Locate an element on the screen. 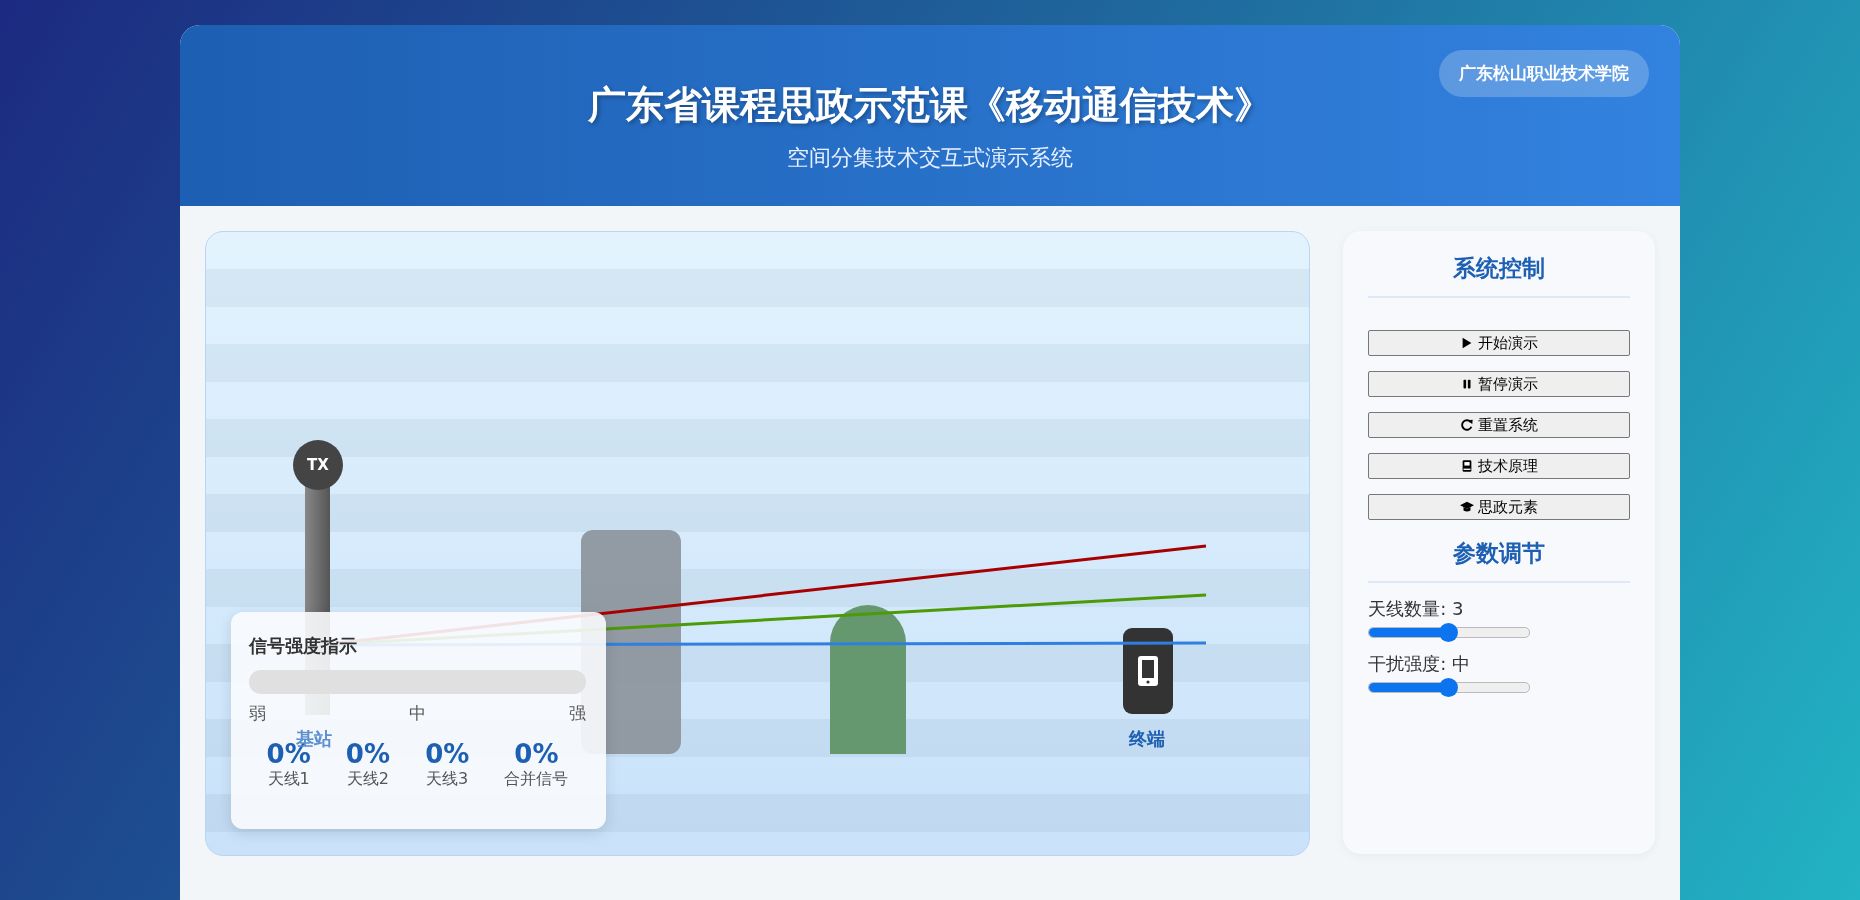 Image resolution: width=1860 pixels, height=900 pixels. stat-label: 天线2 is located at coordinates (367, 779).